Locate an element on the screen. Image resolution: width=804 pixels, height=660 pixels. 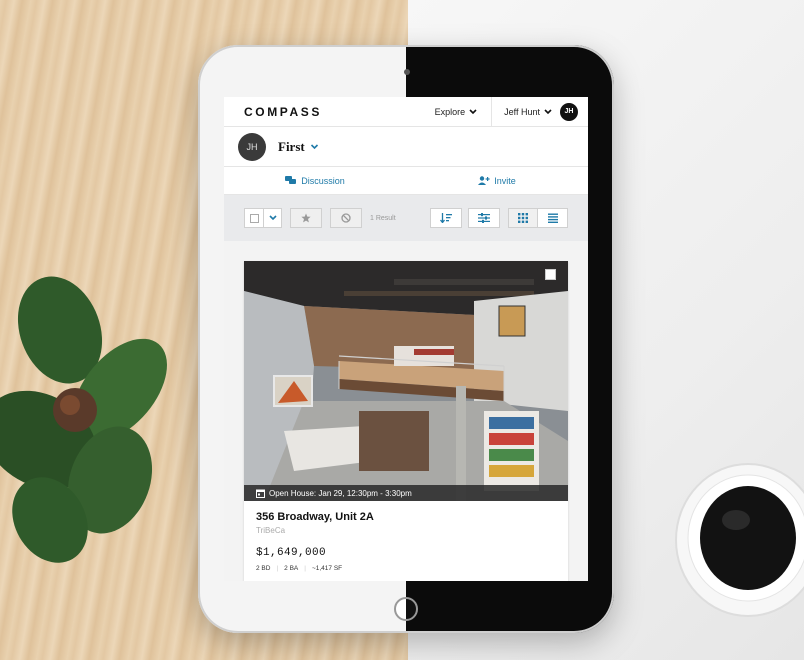
select-options-dropdown is located at coordinates (273, 218).